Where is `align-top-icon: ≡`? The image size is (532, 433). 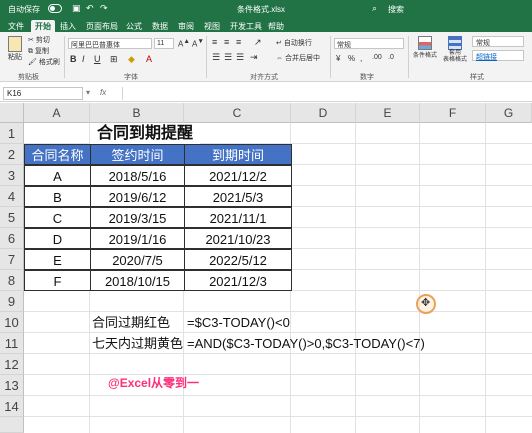
align-top-icon: ≡ is located at coordinates (214, 42).